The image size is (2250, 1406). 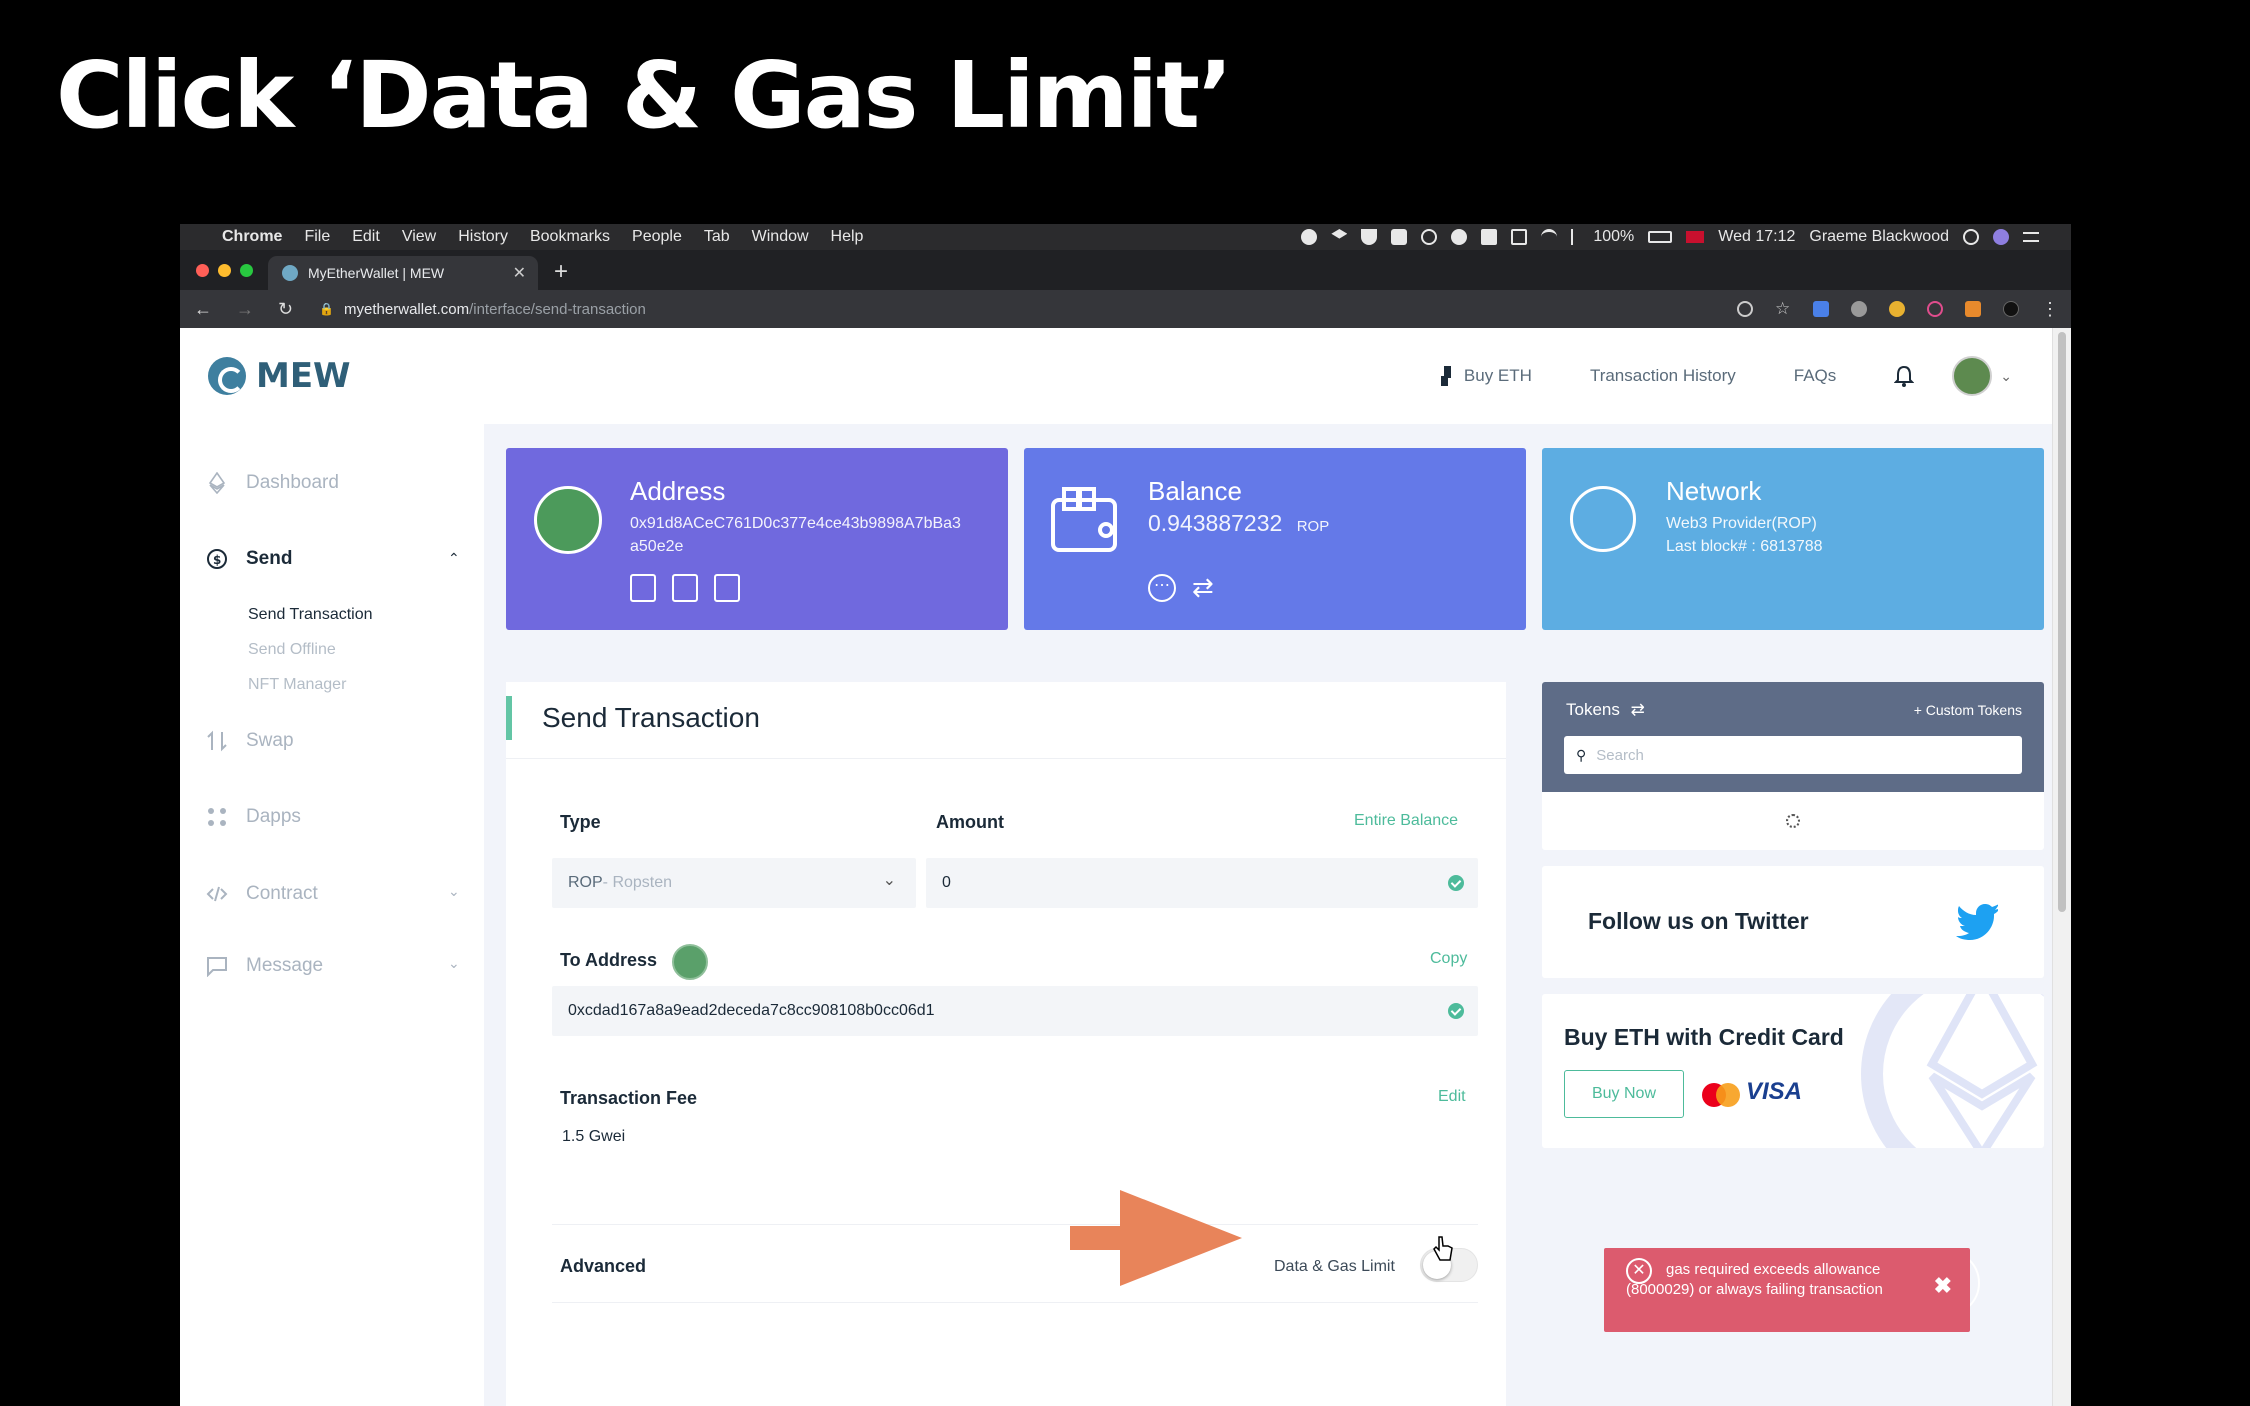 I want to click on amount-input: 0, so click(x=1202, y=883).